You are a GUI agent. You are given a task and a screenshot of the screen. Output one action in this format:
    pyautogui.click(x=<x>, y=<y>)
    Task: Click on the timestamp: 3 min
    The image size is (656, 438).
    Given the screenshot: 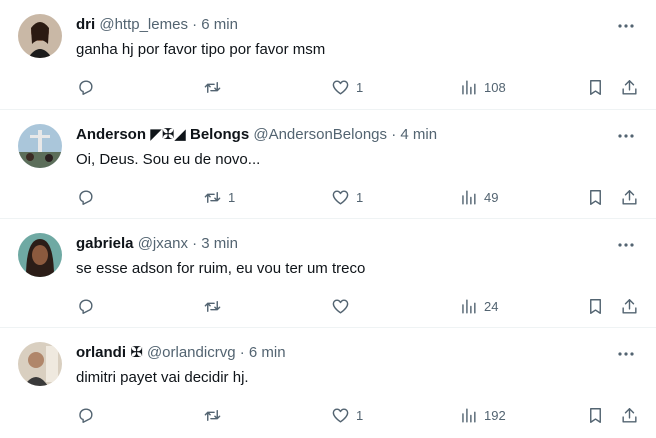 What is the action you would take?
    pyautogui.click(x=219, y=243)
    